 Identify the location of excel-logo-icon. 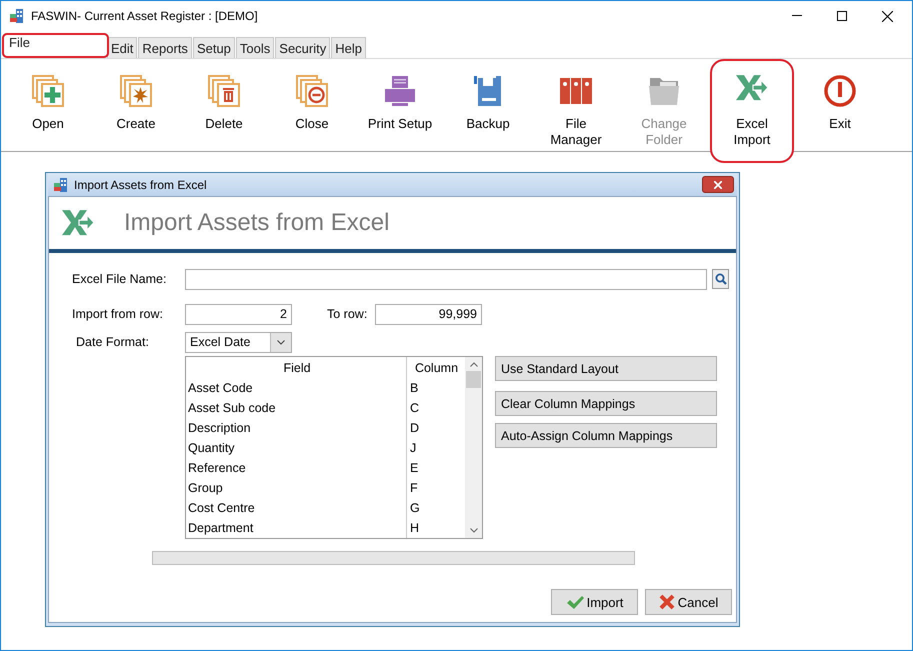
(78, 223).